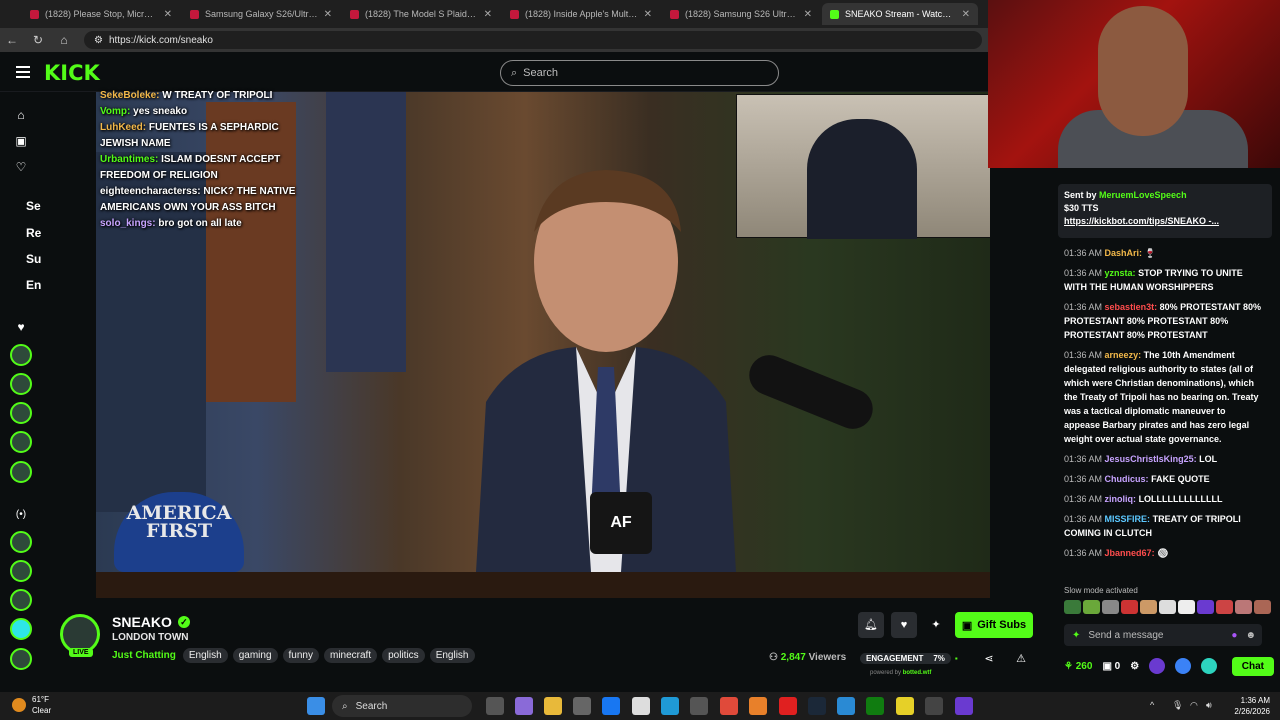  Describe the element at coordinates (553, 706) in the screenshot. I see `file-explorer-icon` at that location.